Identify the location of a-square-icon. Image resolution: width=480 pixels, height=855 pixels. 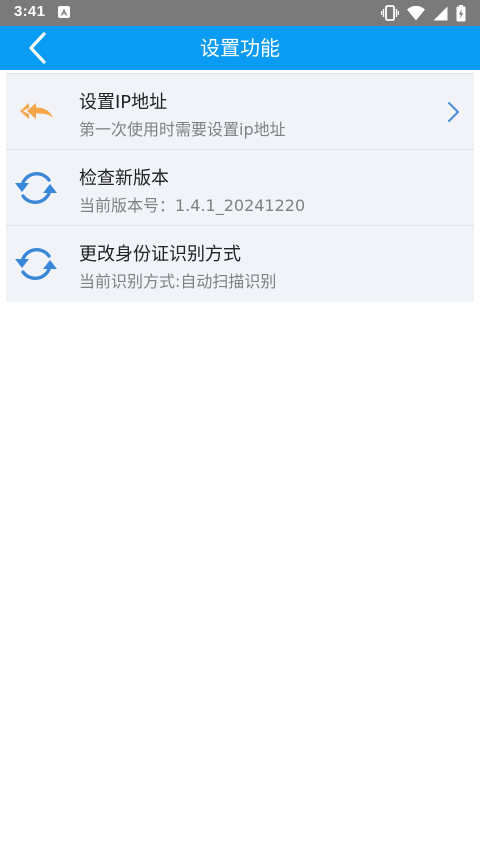
(64, 12).